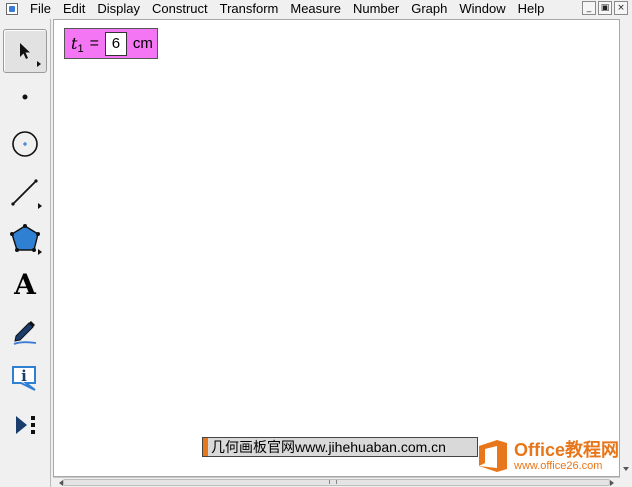 The image size is (632, 487). Describe the element at coordinates (205, 447) in the screenshot. I see `watermark-accent-bar` at that location.